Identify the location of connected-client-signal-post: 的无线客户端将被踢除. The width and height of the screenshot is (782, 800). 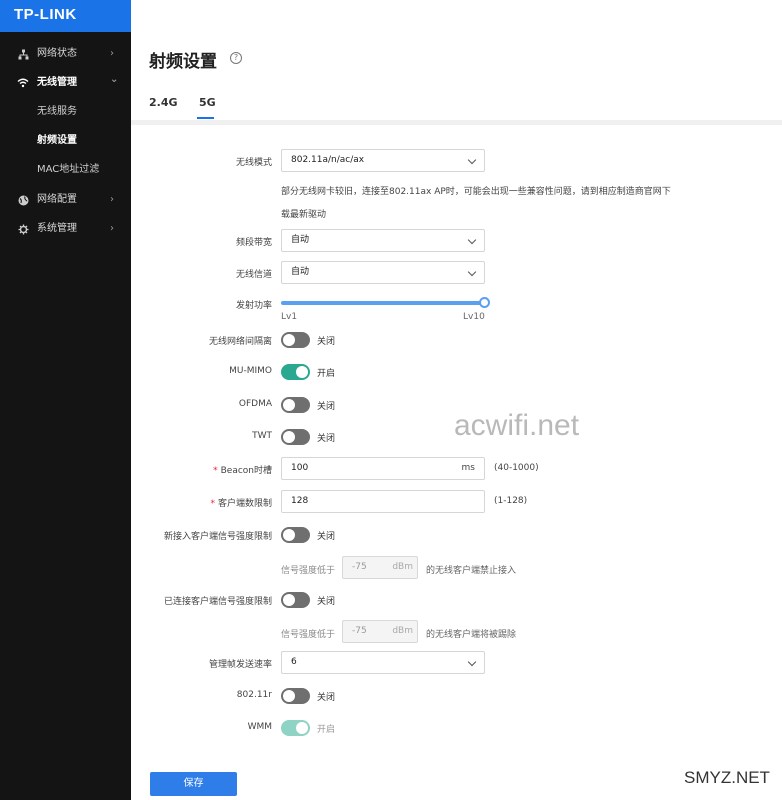
(471, 635).